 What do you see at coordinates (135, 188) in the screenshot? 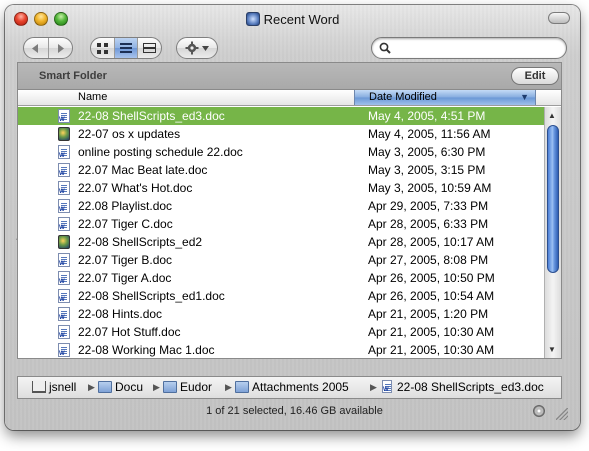
I see `file-name: 22.07 What's Hot.doc` at bounding box center [135, 188].